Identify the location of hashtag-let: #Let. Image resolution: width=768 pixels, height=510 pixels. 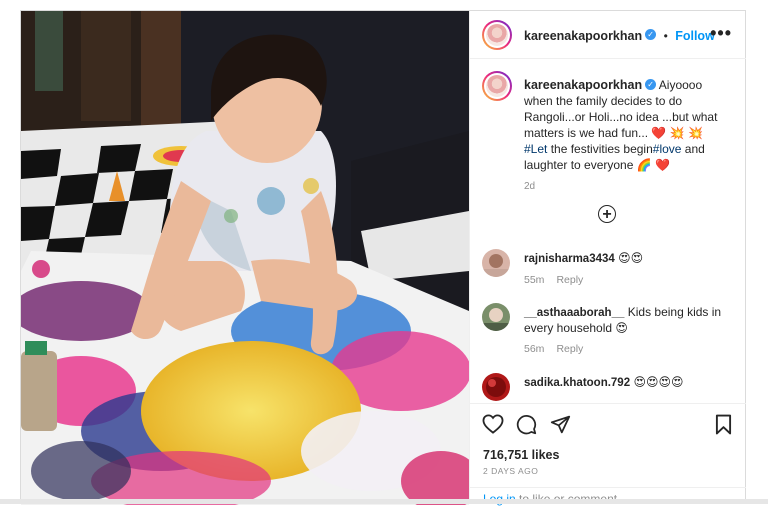
(535, 149).